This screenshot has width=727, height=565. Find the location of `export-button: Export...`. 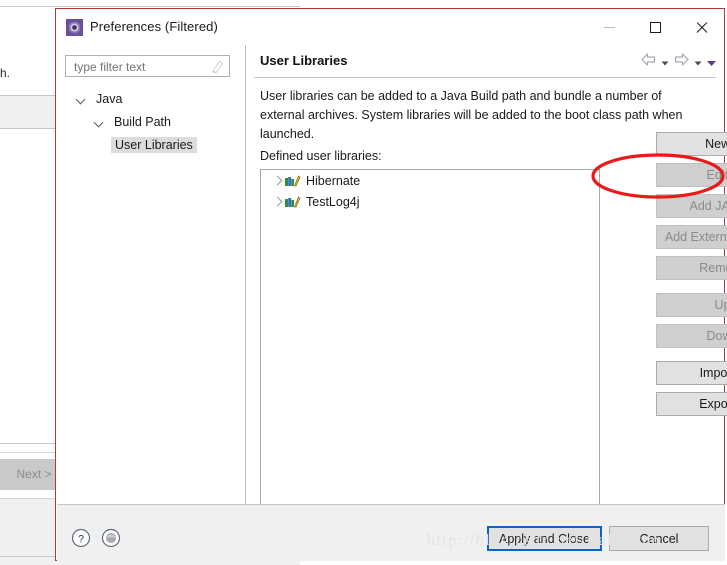

export-button: Export... is located at coordinates (691, 404).